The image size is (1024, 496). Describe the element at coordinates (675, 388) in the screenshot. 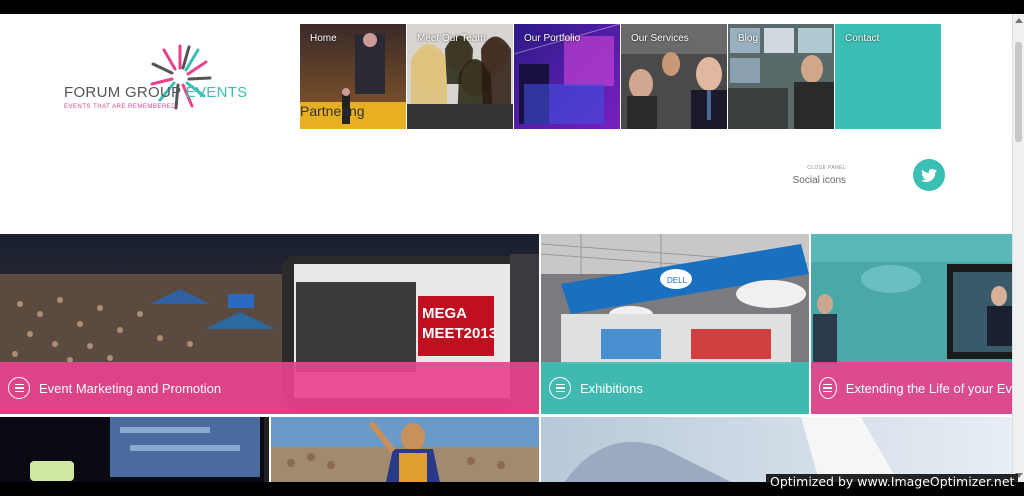

I see `tile-band: Exhibitions` at that location.